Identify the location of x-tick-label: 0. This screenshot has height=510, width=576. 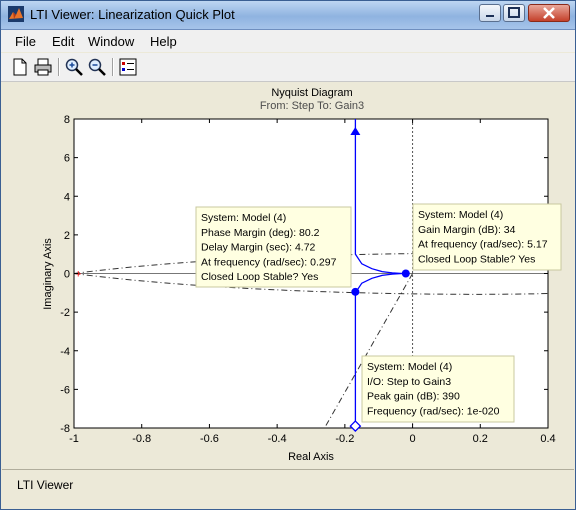
(413, 439).